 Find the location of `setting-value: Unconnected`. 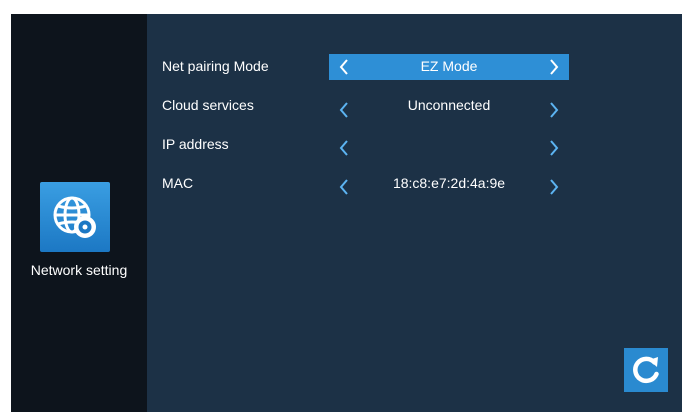

setting-value: Unconnected is located at coordinates (449, 105).